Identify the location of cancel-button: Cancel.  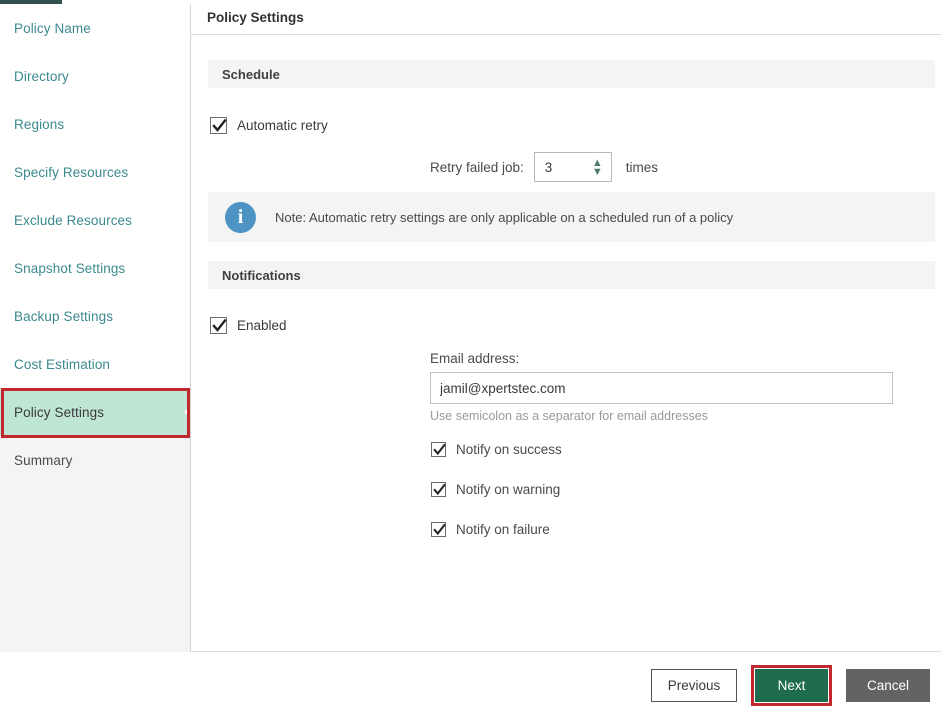
(888, 685).